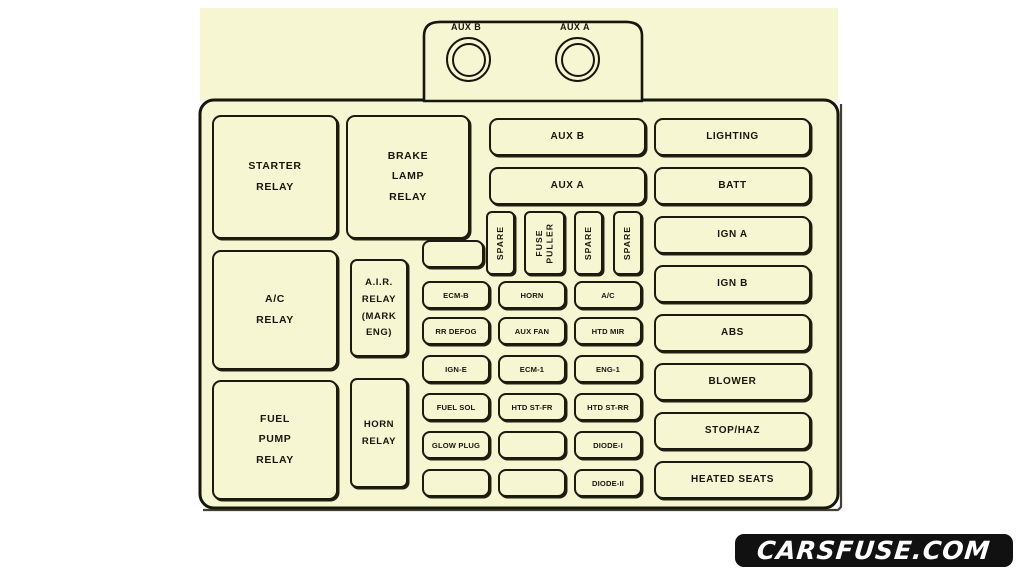 Image resolution: width=1024 pixels, height=576 pixels. I want to click on fuse-ign-a-label: IGN A, so click(732, 234).